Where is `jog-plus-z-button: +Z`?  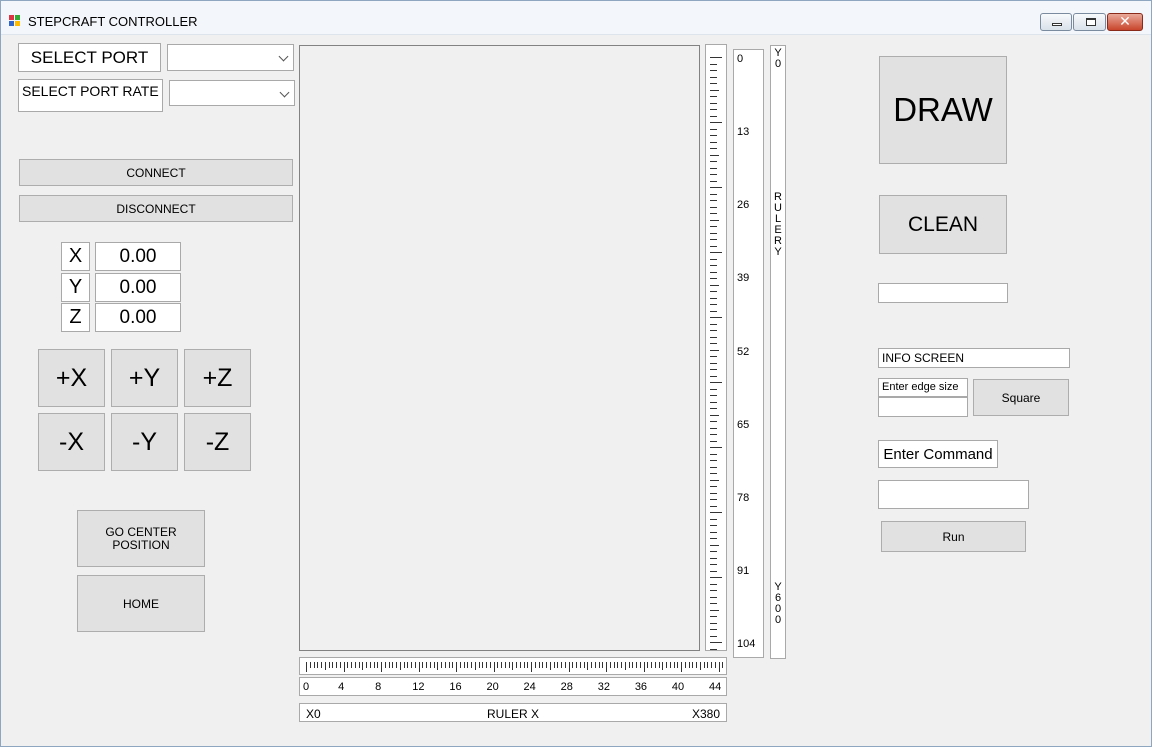 jog-plus-z-button: +Z is located at coordinates (217, 378).